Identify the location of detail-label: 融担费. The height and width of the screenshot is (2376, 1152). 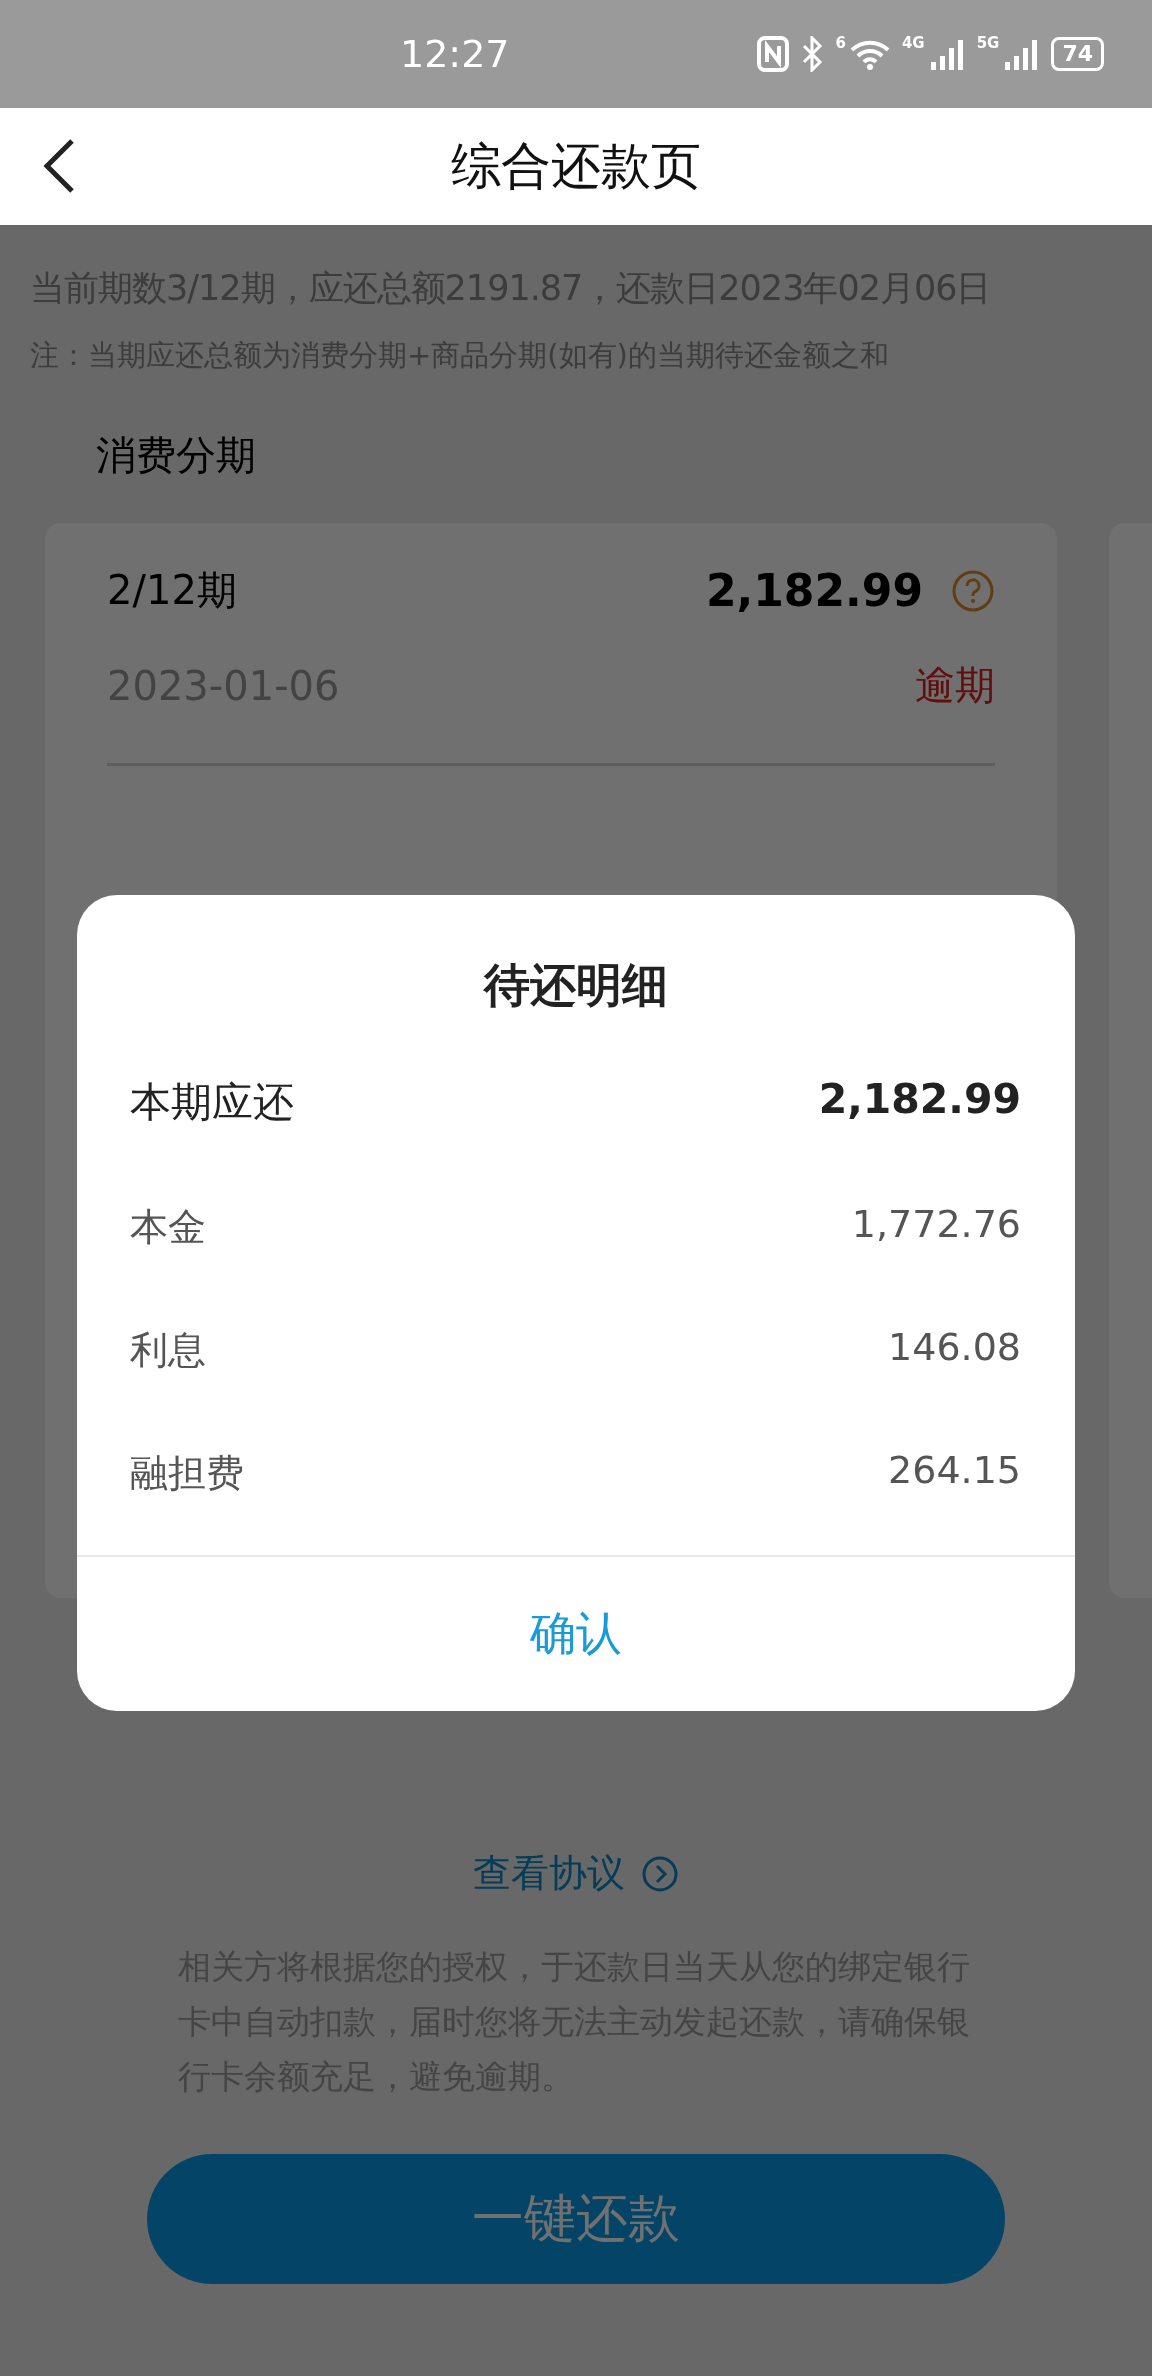
(187, 1473).